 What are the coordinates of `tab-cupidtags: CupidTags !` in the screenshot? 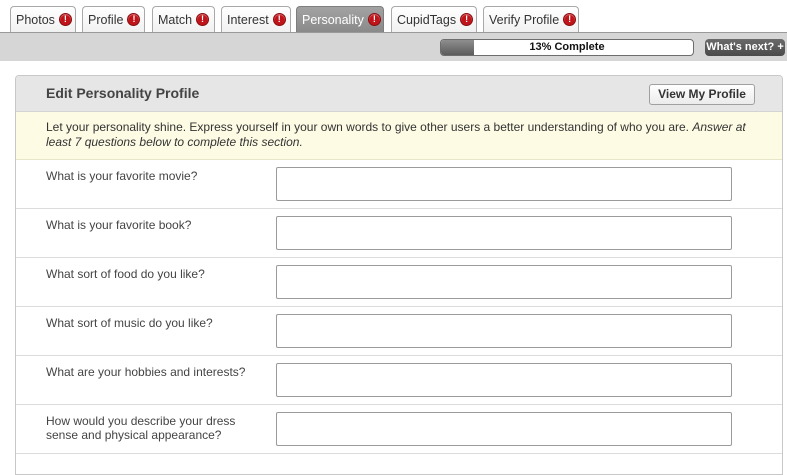 It's located at (434, 19).